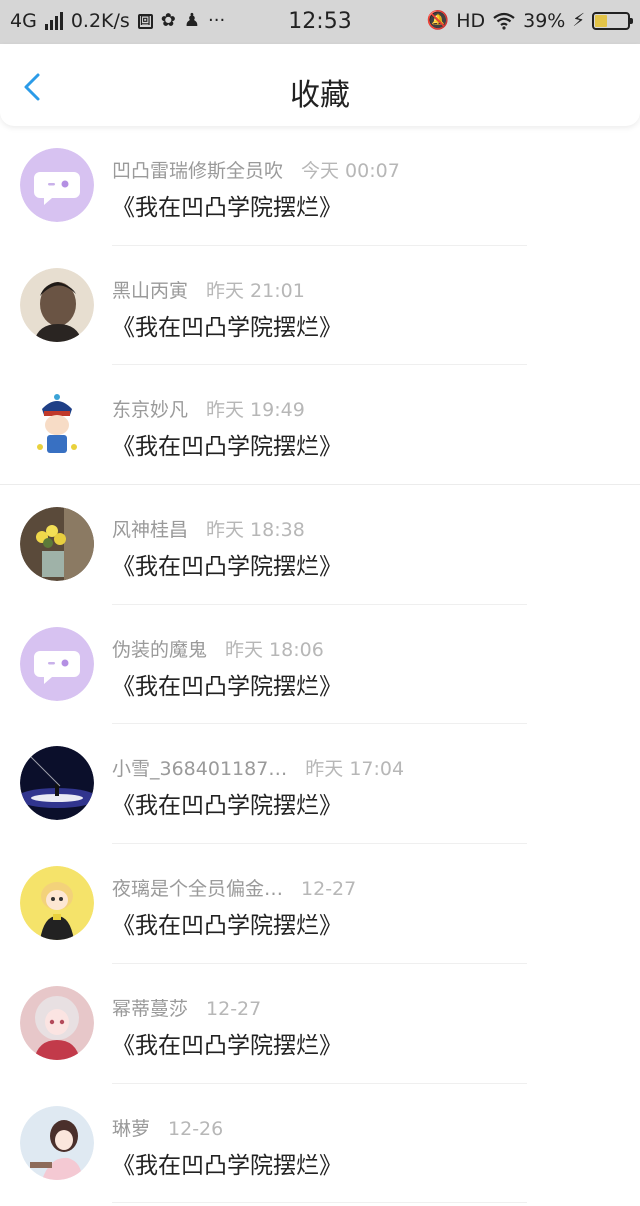 Image resolution: width=640 pixels, height=1206 pixels. I want to click on wifi-icon, so click(504, 21).